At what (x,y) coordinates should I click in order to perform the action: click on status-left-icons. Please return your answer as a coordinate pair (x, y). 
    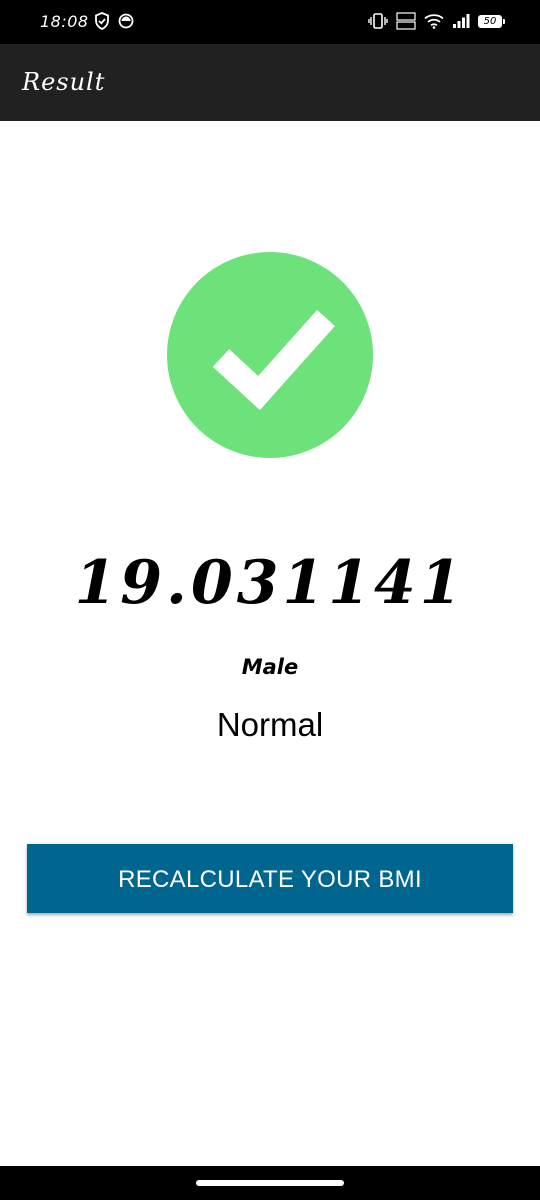
    Looking at the image, I should click on (114, 21).